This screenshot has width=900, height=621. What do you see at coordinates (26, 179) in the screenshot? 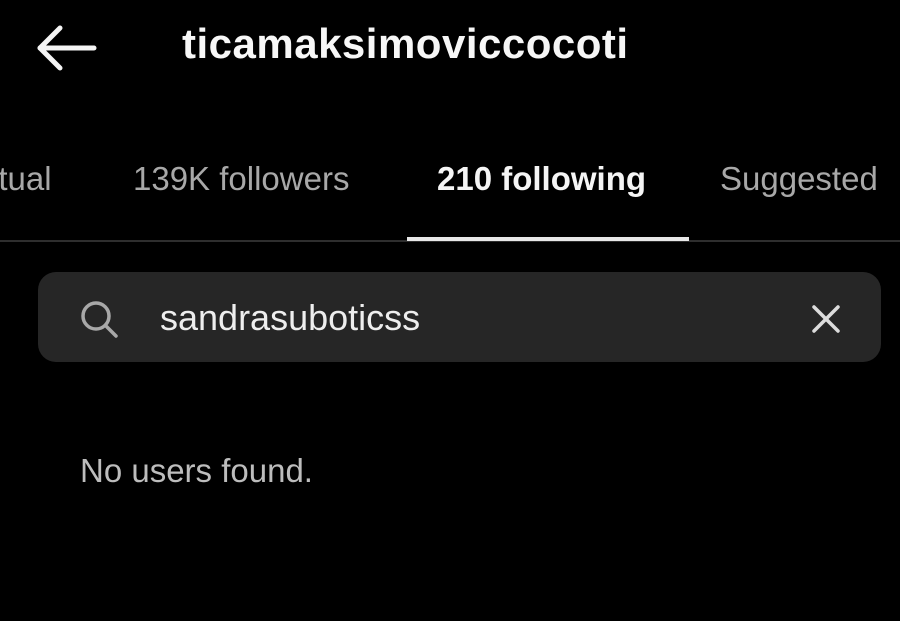
I see `tab-mutual: utual` at bounding box center [26, 179].